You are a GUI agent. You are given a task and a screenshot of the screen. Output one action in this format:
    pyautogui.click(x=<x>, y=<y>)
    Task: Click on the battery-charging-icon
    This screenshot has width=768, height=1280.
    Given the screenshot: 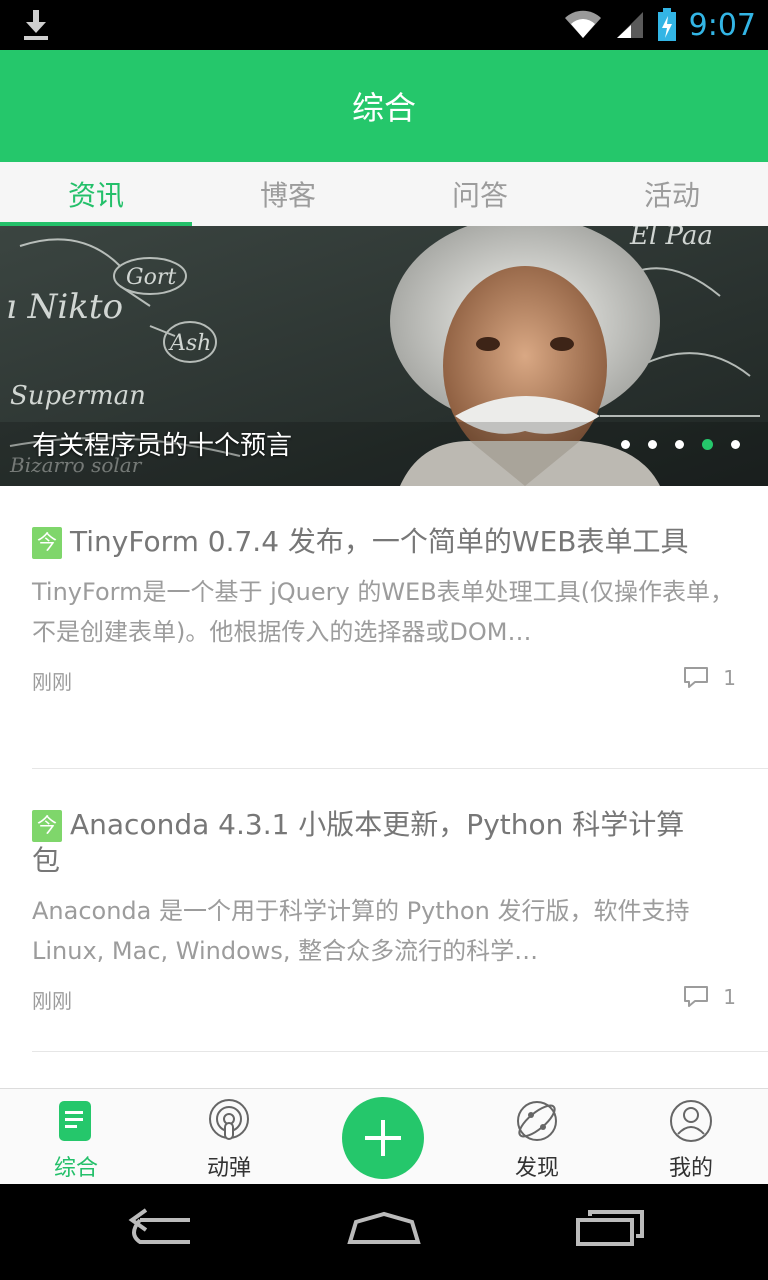 What is the action you would take?
    pyautogui.click(x=666, y=24)
    